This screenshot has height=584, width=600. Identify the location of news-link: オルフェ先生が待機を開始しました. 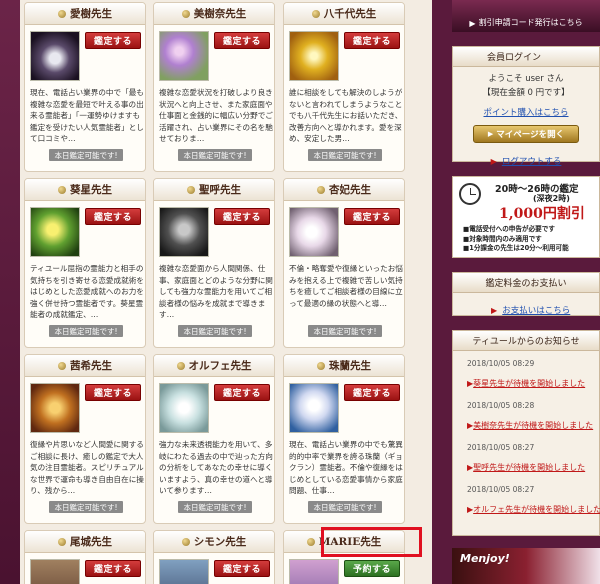
(536, 509).